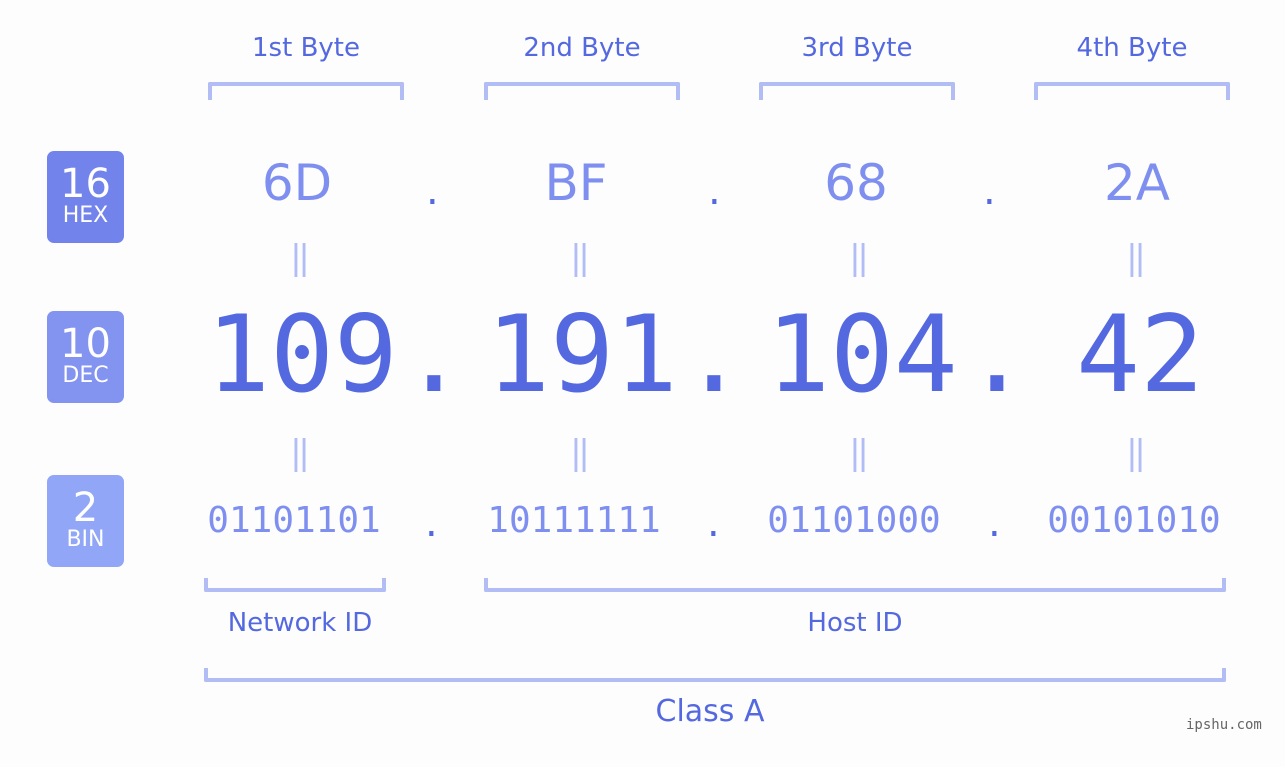  What do you see at coordinates (857, 48) in the screenshot?
I see `byte-label-3: 3rd Byte` at bounding box center [857, 48].